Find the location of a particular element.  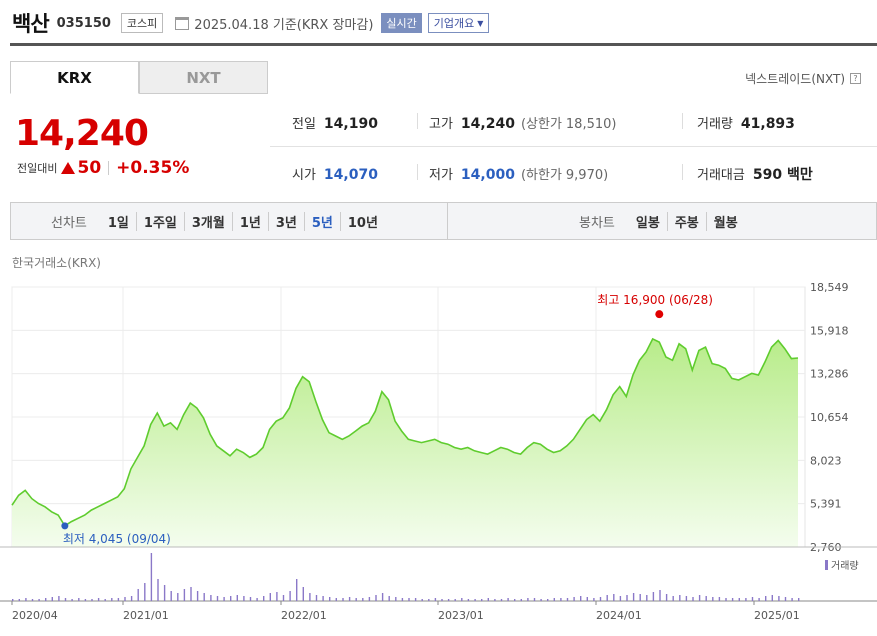

x-tick-label: 2024/01 is located at coordinates (619, 615).